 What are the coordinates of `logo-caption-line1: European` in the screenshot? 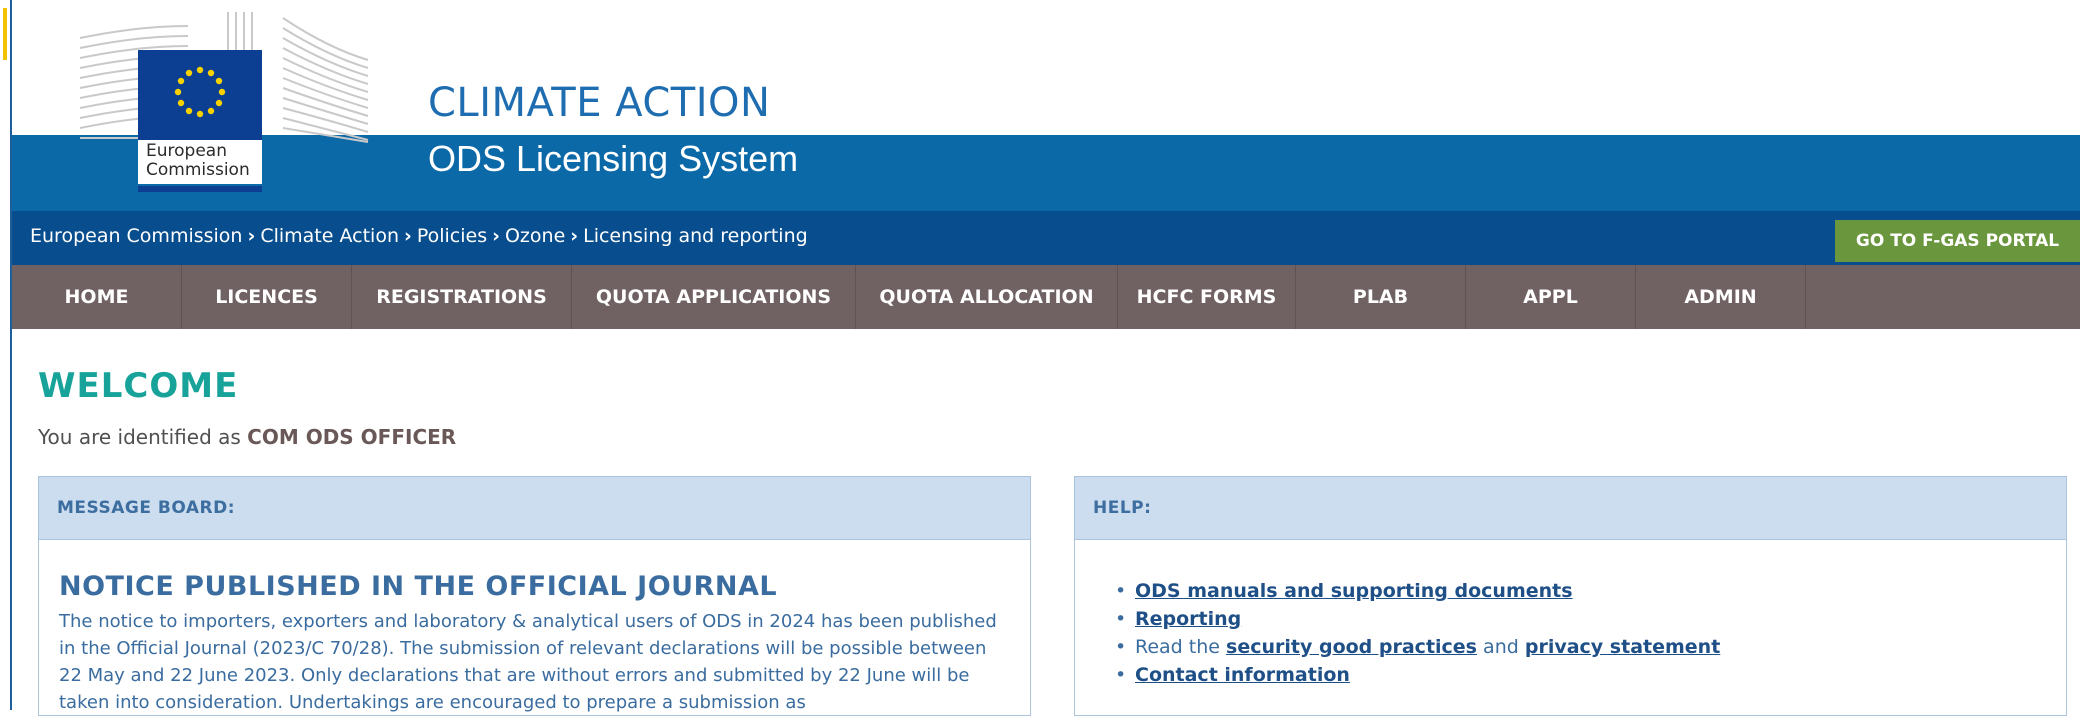 It's located at (186, 151).